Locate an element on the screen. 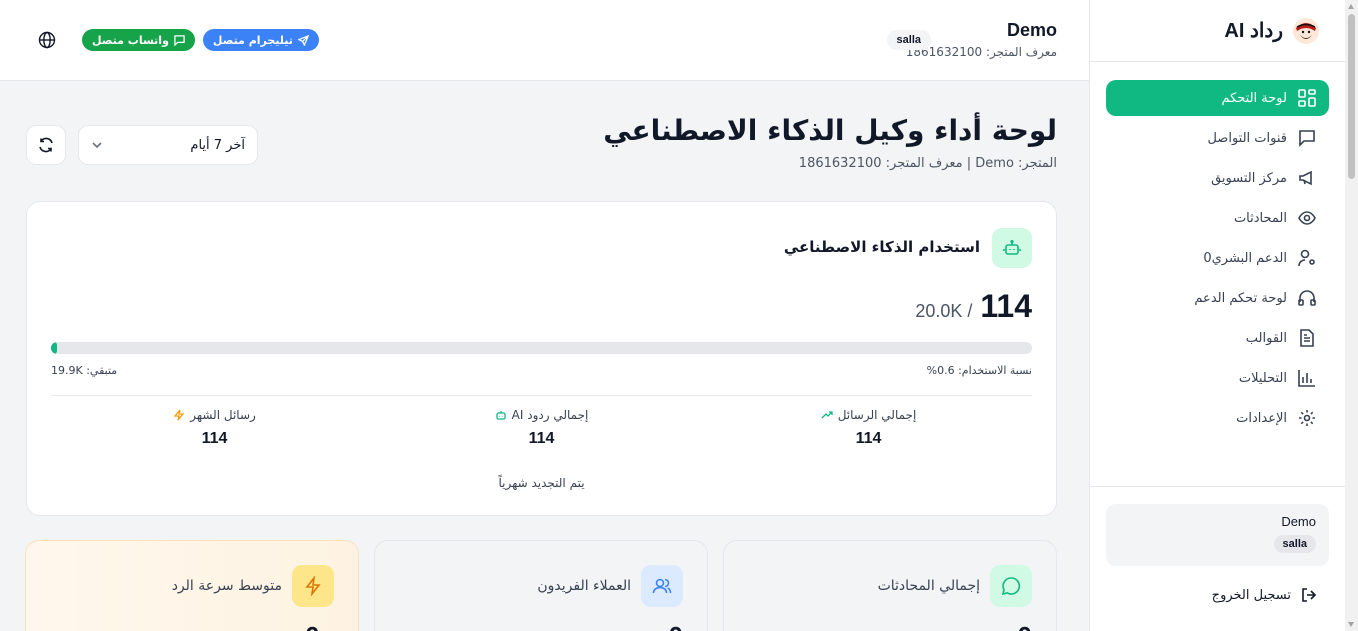 Image resolution: width=1358 pixels, height=631 pixels. brand-avatar is located at coordinates (1306, 30).